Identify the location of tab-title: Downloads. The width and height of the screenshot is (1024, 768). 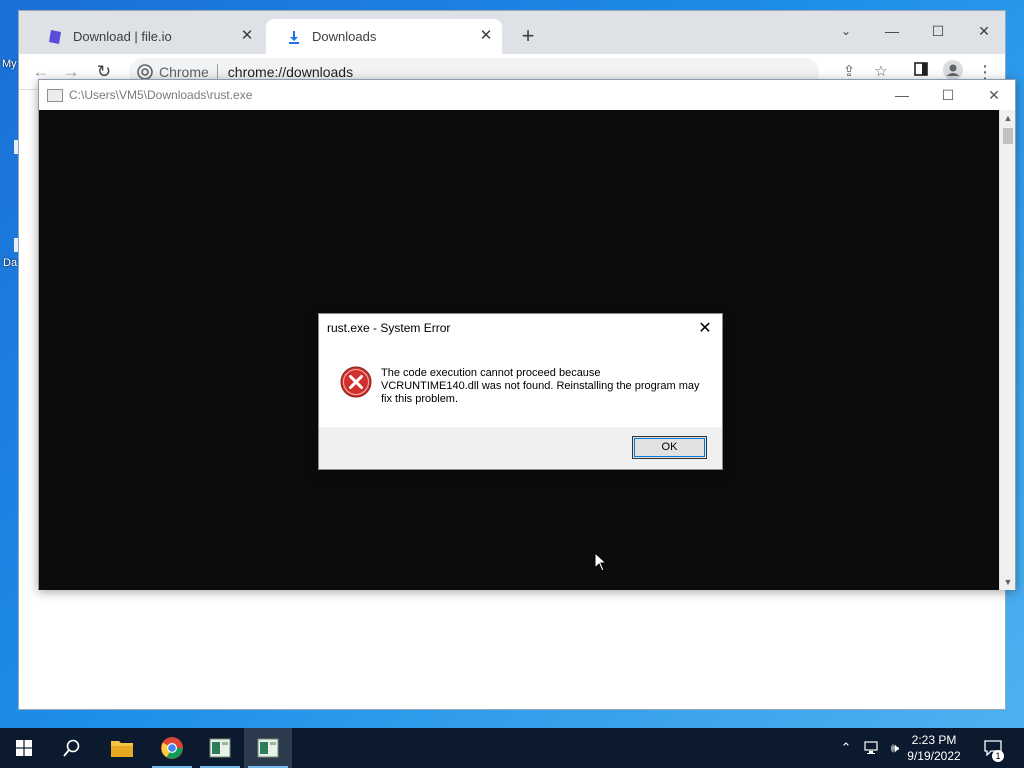
(344, 36).